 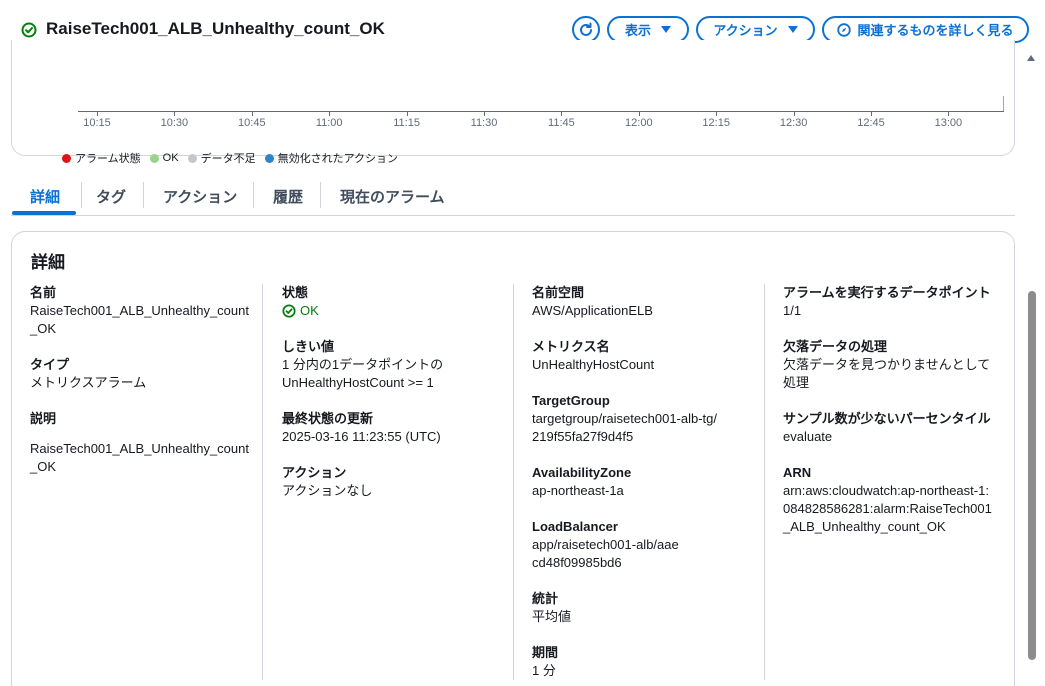 What do you see at coordinates (221, 158) in the screenshot?
I see `legend-item-insufficient: データ不足` at bounding box center [221, 158].